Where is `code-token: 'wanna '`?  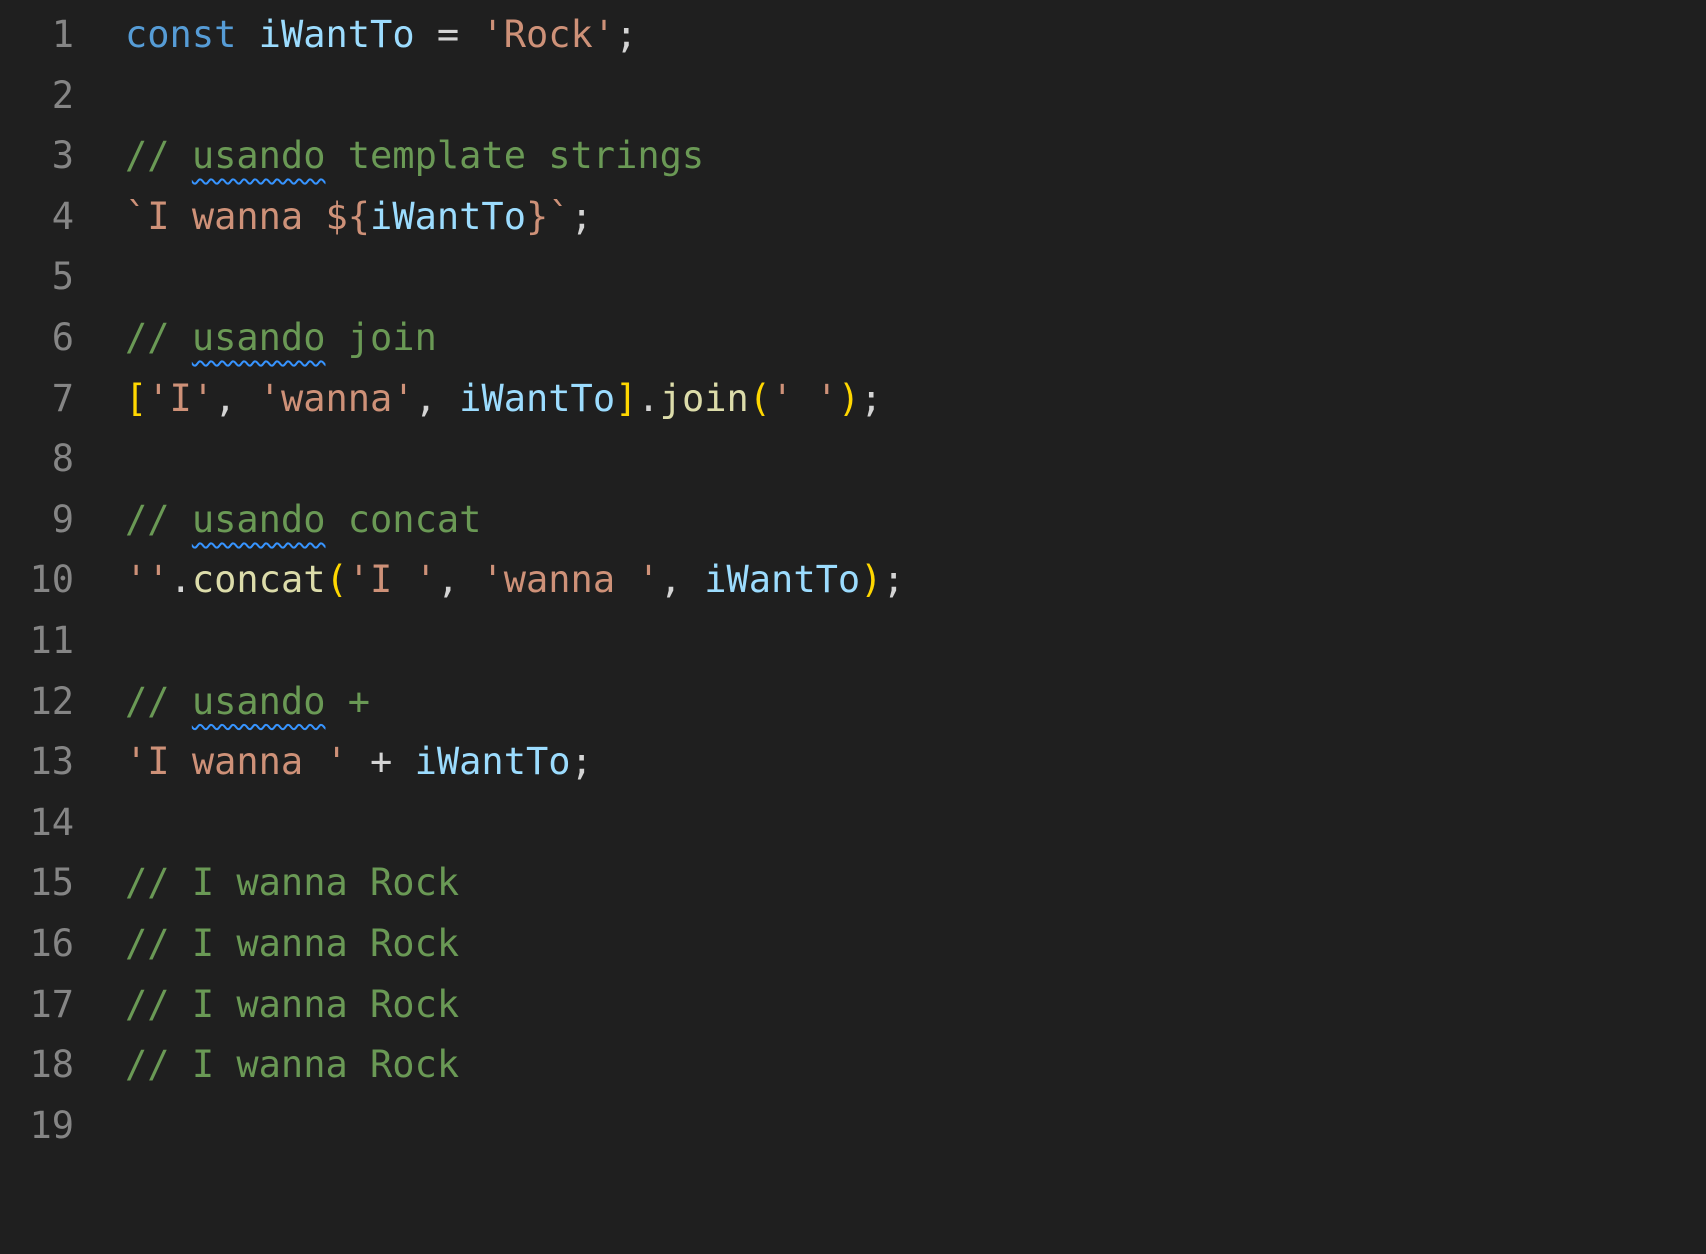
code-token: 'wanna ' is located at coordinates (570, 580).